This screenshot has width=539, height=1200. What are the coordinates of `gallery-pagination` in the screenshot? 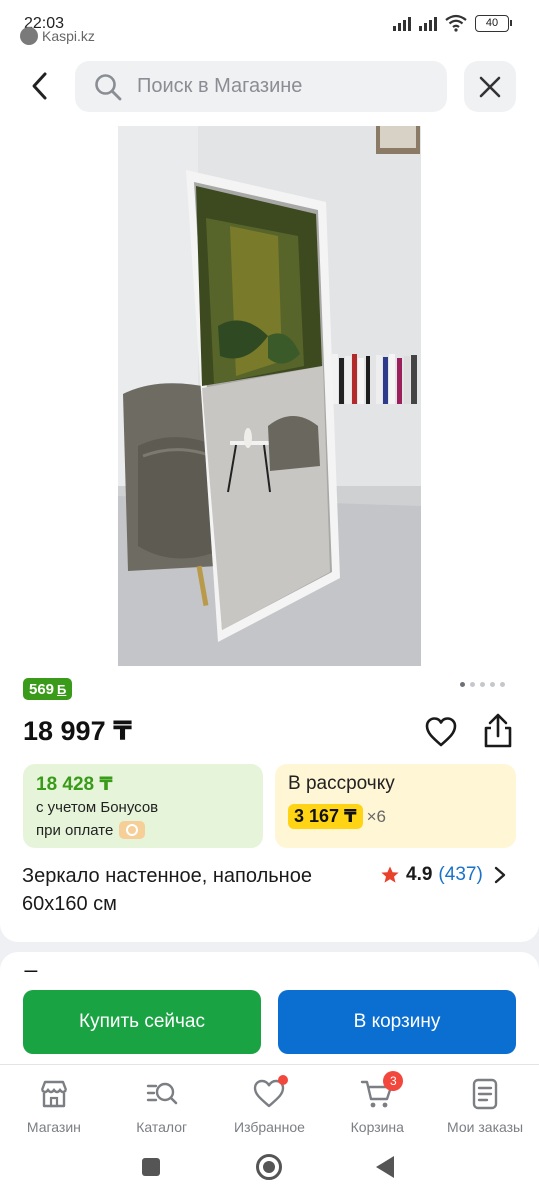 It's located at (482, 684).